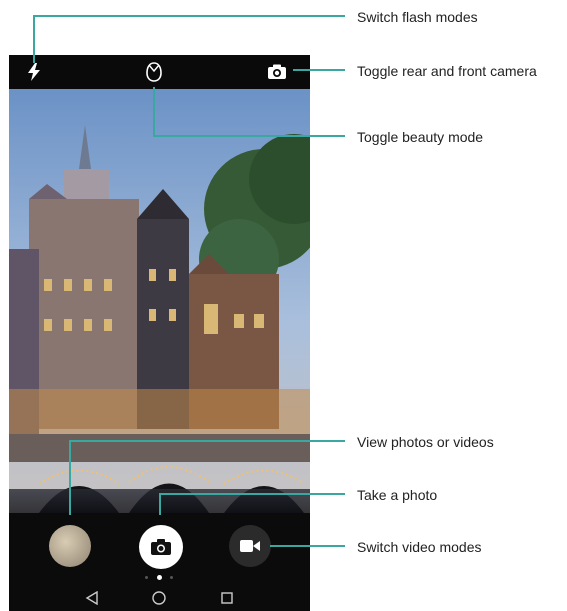 This screenshot has width=567, height=611. What do you see at coordinates (425, 442) in the screenshot?
I see `callout-gallery: View photos or videos` at bounding box center [425, 442].